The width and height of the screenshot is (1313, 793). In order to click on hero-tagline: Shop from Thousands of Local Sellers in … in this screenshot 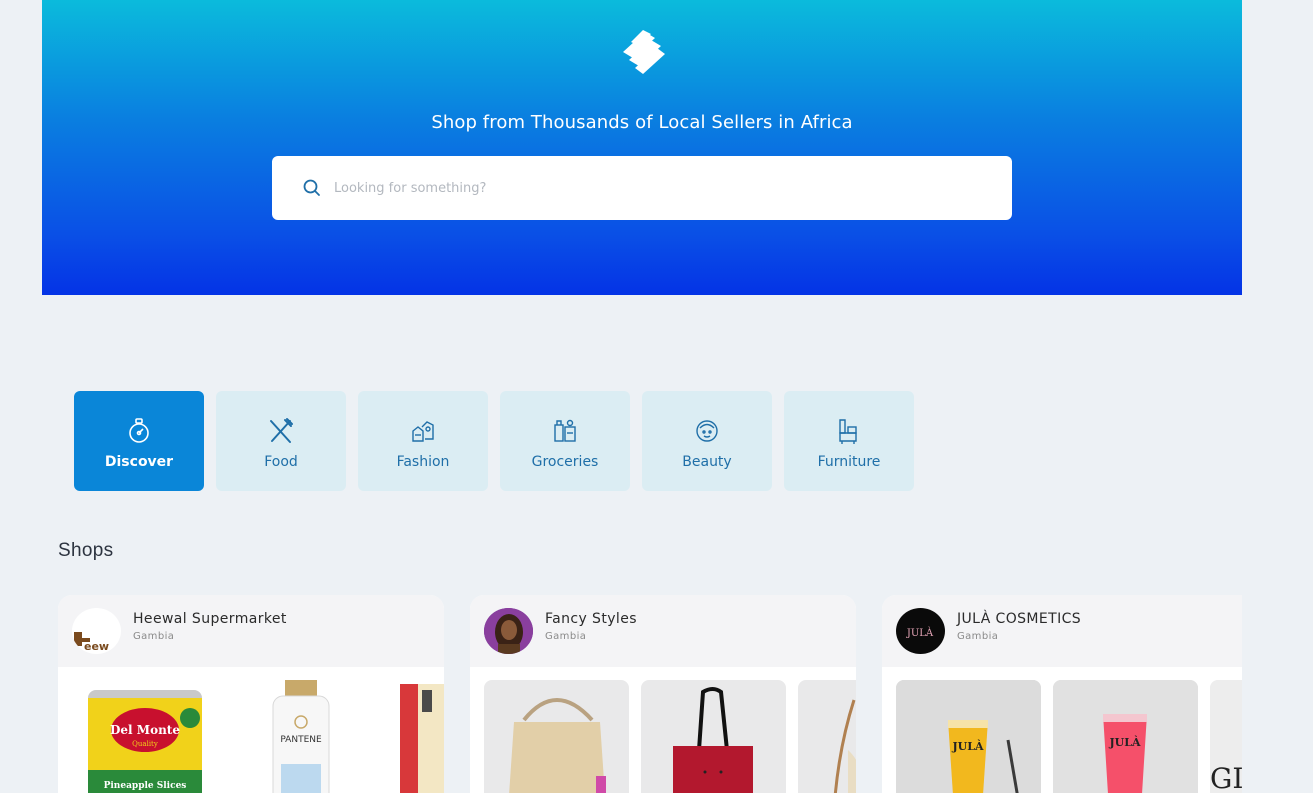, I will do `click(642, 122)`.